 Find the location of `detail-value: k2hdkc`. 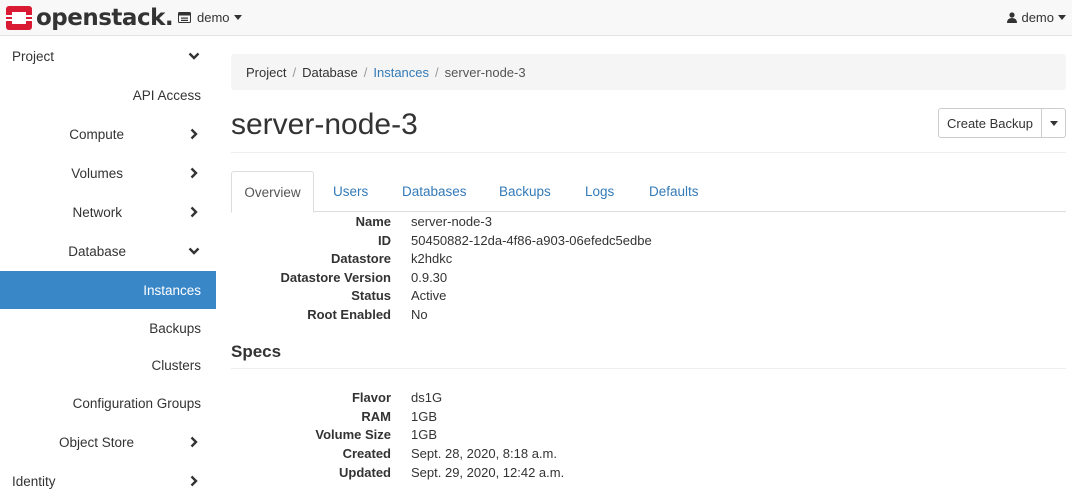

detail-value: k2hdkc is located at coordinates (432, 258).